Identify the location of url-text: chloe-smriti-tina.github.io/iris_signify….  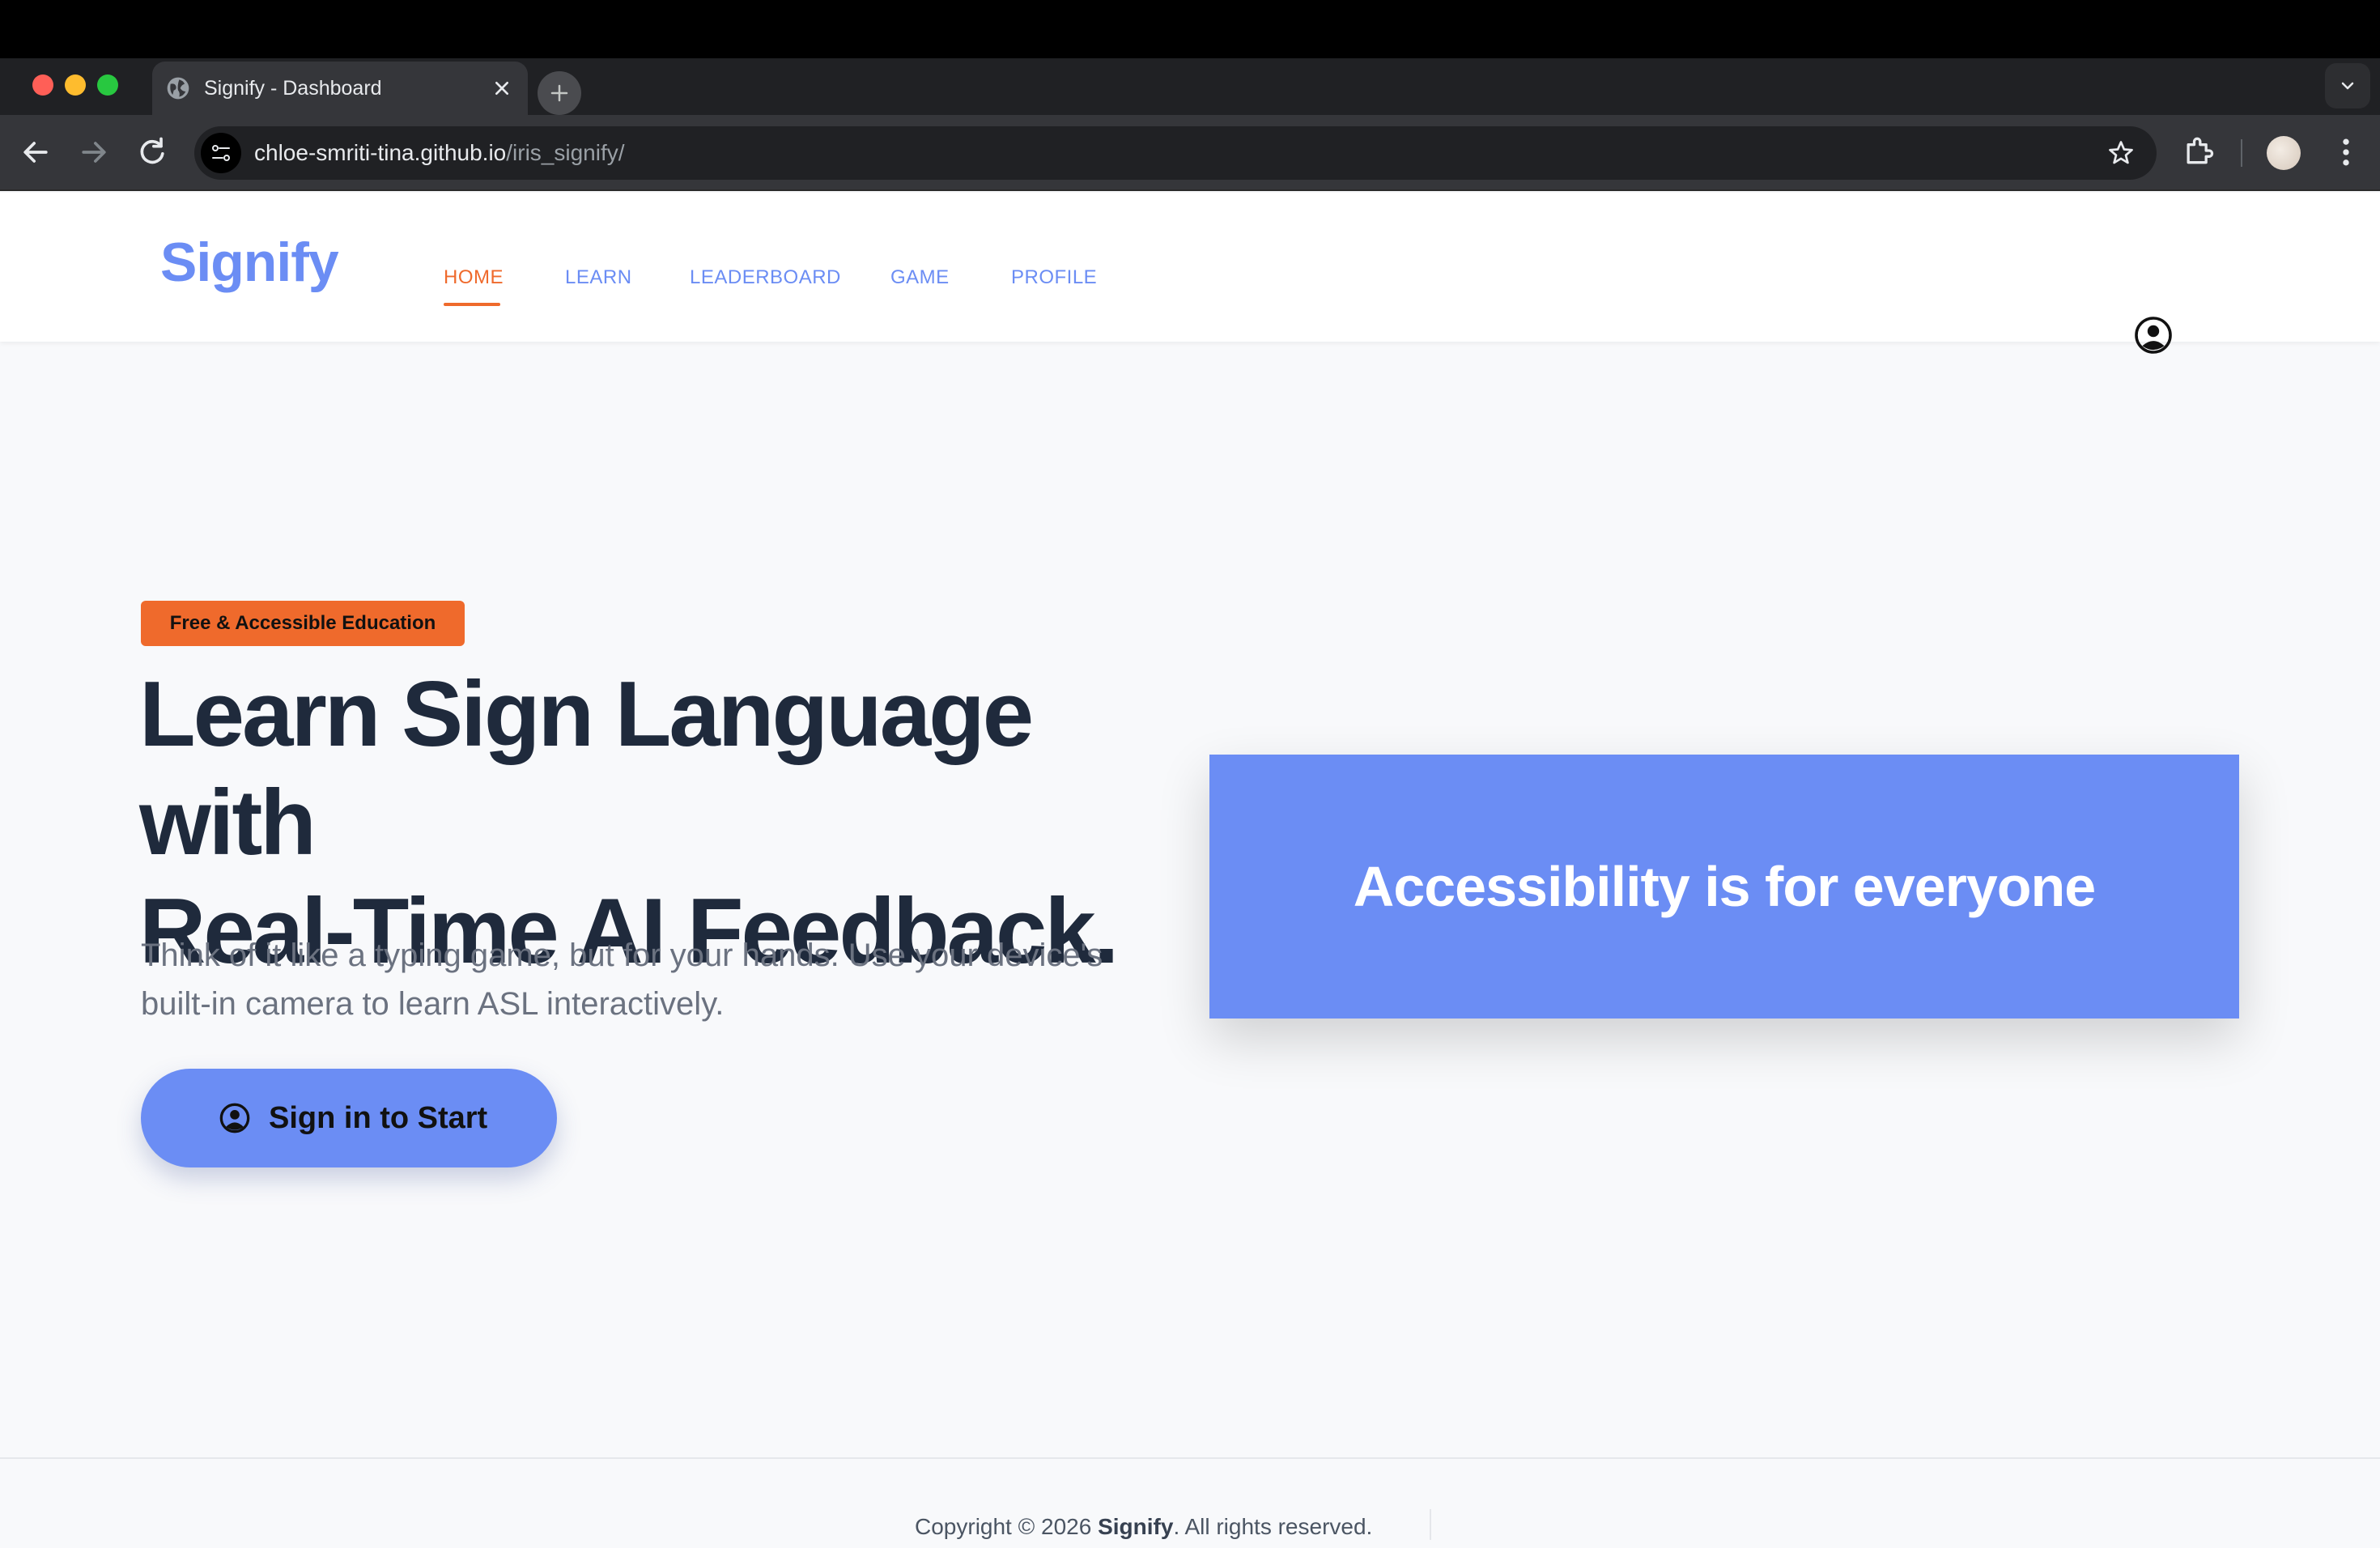
(439, 153).